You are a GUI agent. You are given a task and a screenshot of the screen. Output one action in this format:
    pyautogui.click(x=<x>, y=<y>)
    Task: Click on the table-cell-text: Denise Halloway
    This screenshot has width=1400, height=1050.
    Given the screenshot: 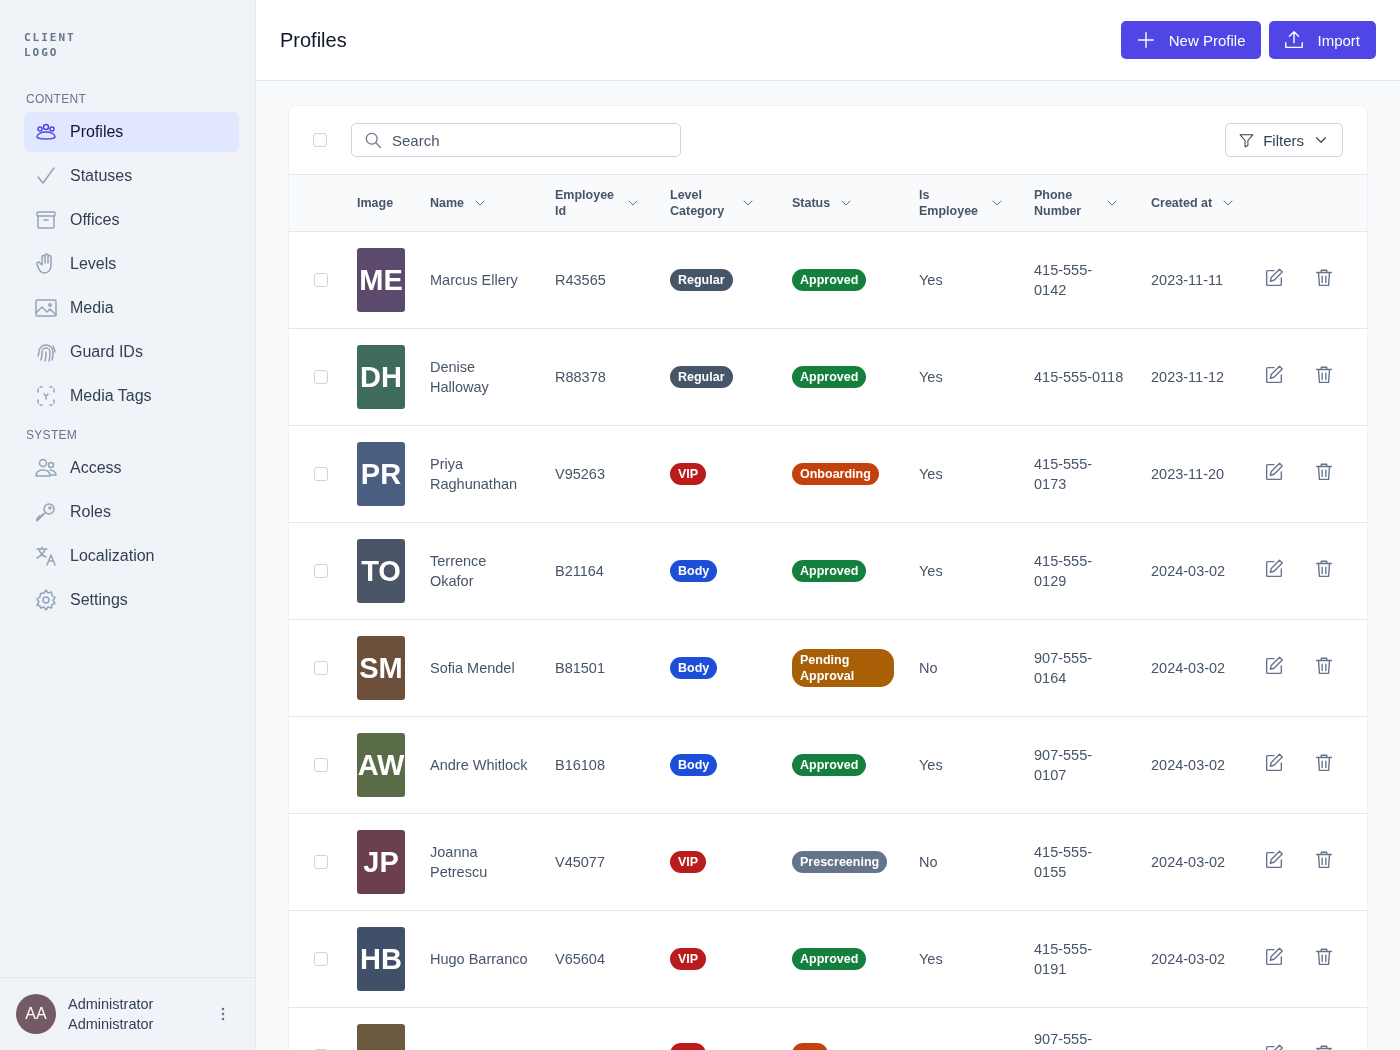 What is the action you would take?
    pyautogui.click(x=460, y=377)
    